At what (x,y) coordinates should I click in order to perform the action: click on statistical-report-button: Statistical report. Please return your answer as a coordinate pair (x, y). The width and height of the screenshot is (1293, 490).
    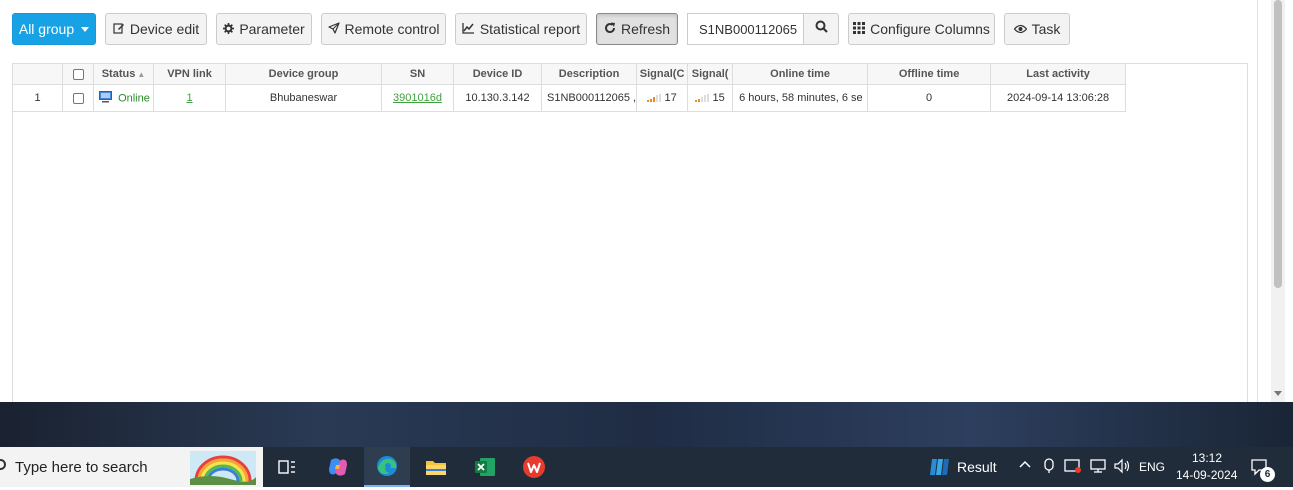
    Looking at the image, I should click on (521, 29).